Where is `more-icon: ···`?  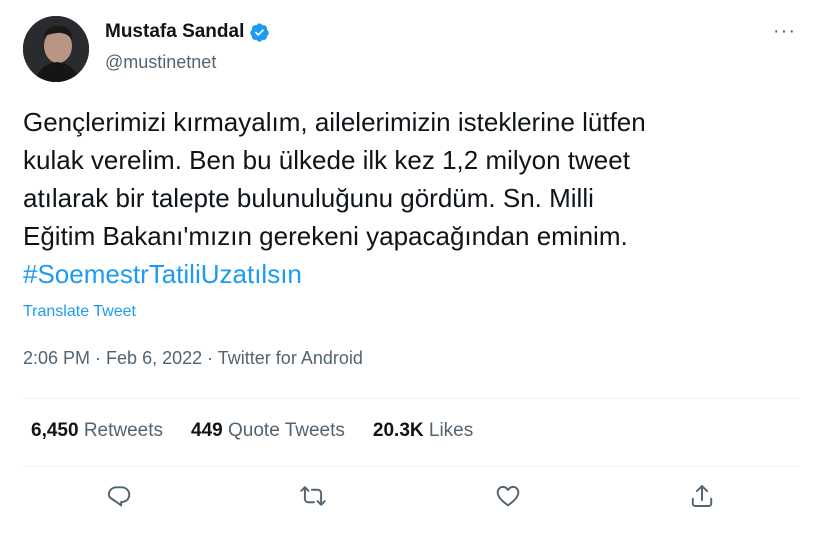
more-icon: ··· is located at coordinates (784, 31).